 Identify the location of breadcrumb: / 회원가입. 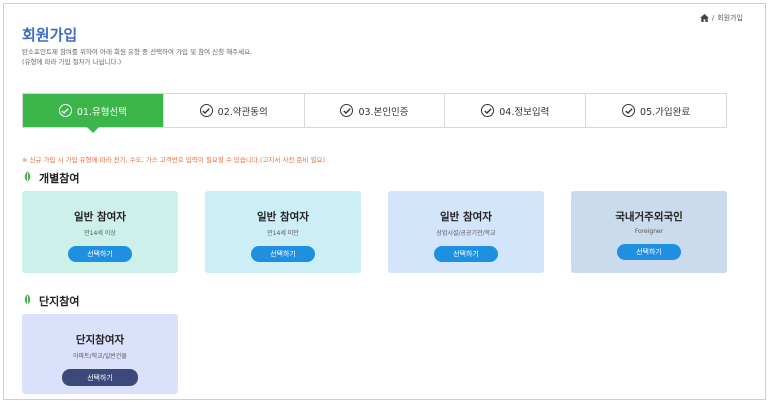
(721, 18).